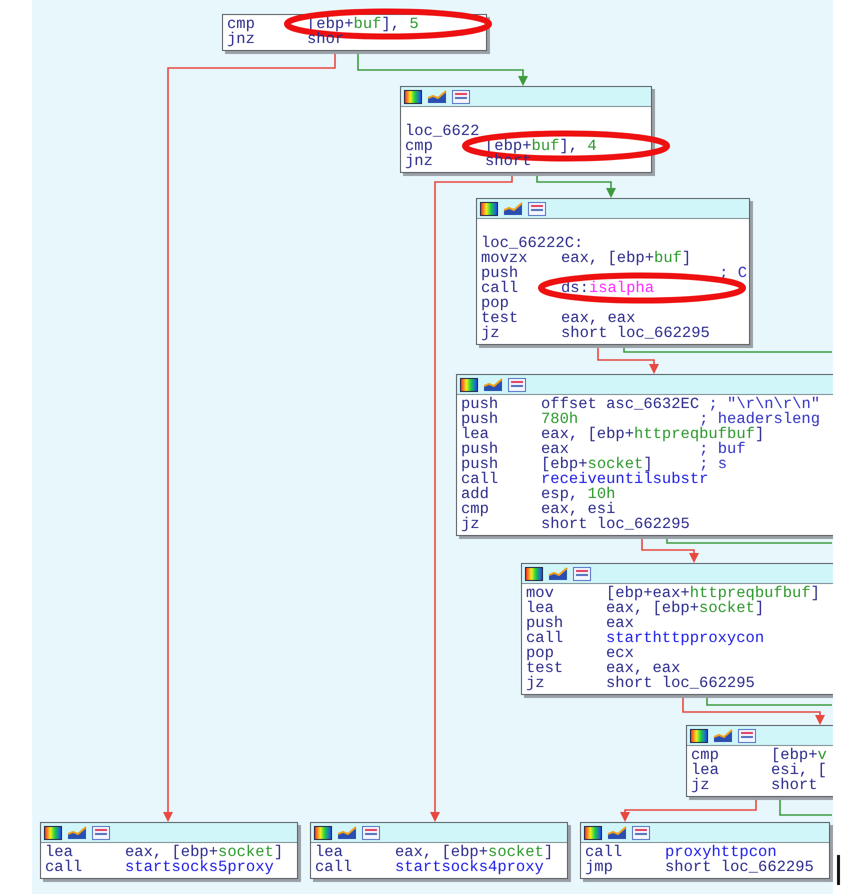 The image size is (860, 894). I want to click on code-line: call startsocks5proxy, so click(160, 867).